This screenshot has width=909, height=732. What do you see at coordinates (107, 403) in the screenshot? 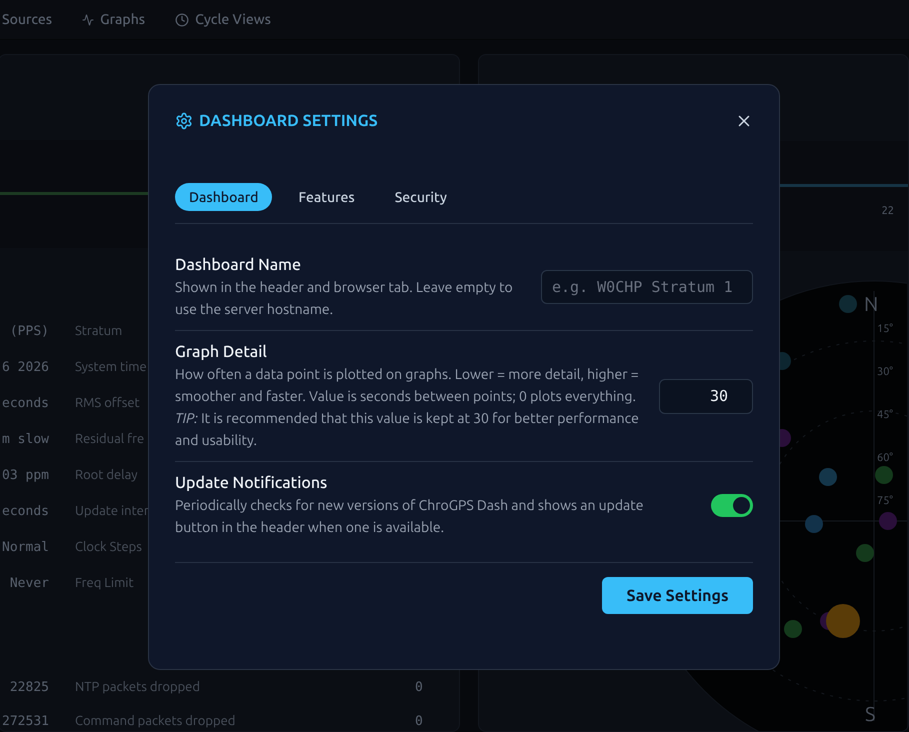
I see `stat-label: RMS offset` at bounding box center [107, 403].